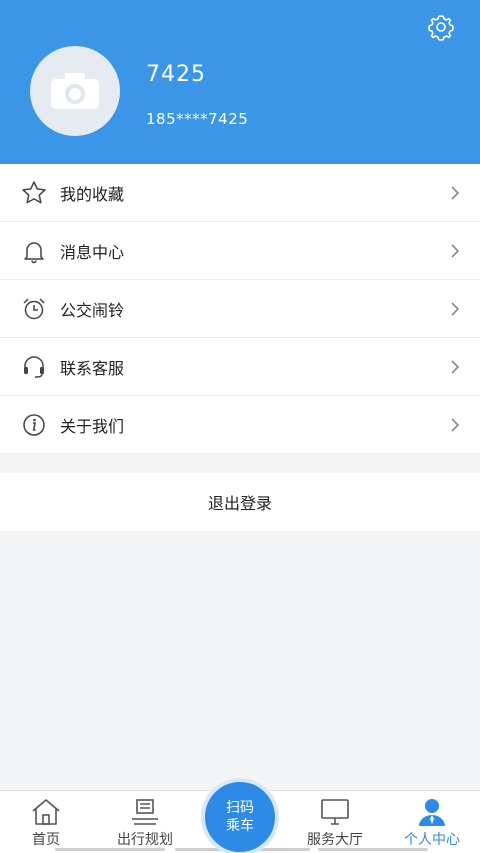 Image resolution: width=480 pixels, height=853 pixels. Describe the element at coordinates (432, 812) in the screenshot. I see `user-icon` at that location.